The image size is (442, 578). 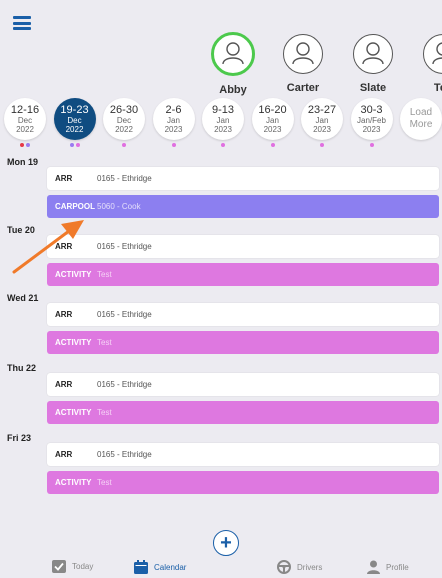 I want to click on row-description: 5060 - Cook, so click(x=119, y=206).